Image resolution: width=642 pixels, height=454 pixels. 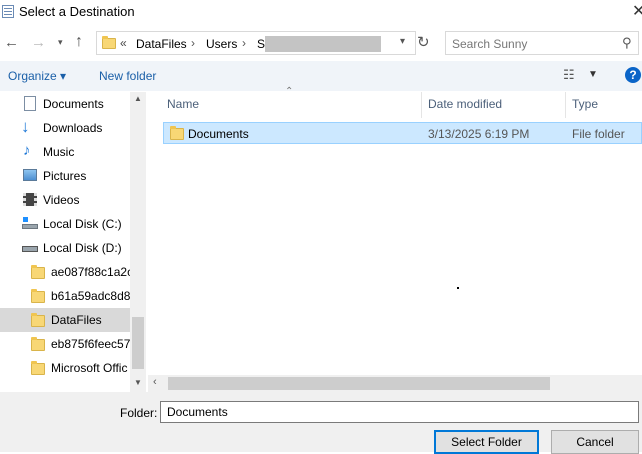 I want to click on nav-item-folder: b61a59adc8d8c, so click(x=72, y=296).